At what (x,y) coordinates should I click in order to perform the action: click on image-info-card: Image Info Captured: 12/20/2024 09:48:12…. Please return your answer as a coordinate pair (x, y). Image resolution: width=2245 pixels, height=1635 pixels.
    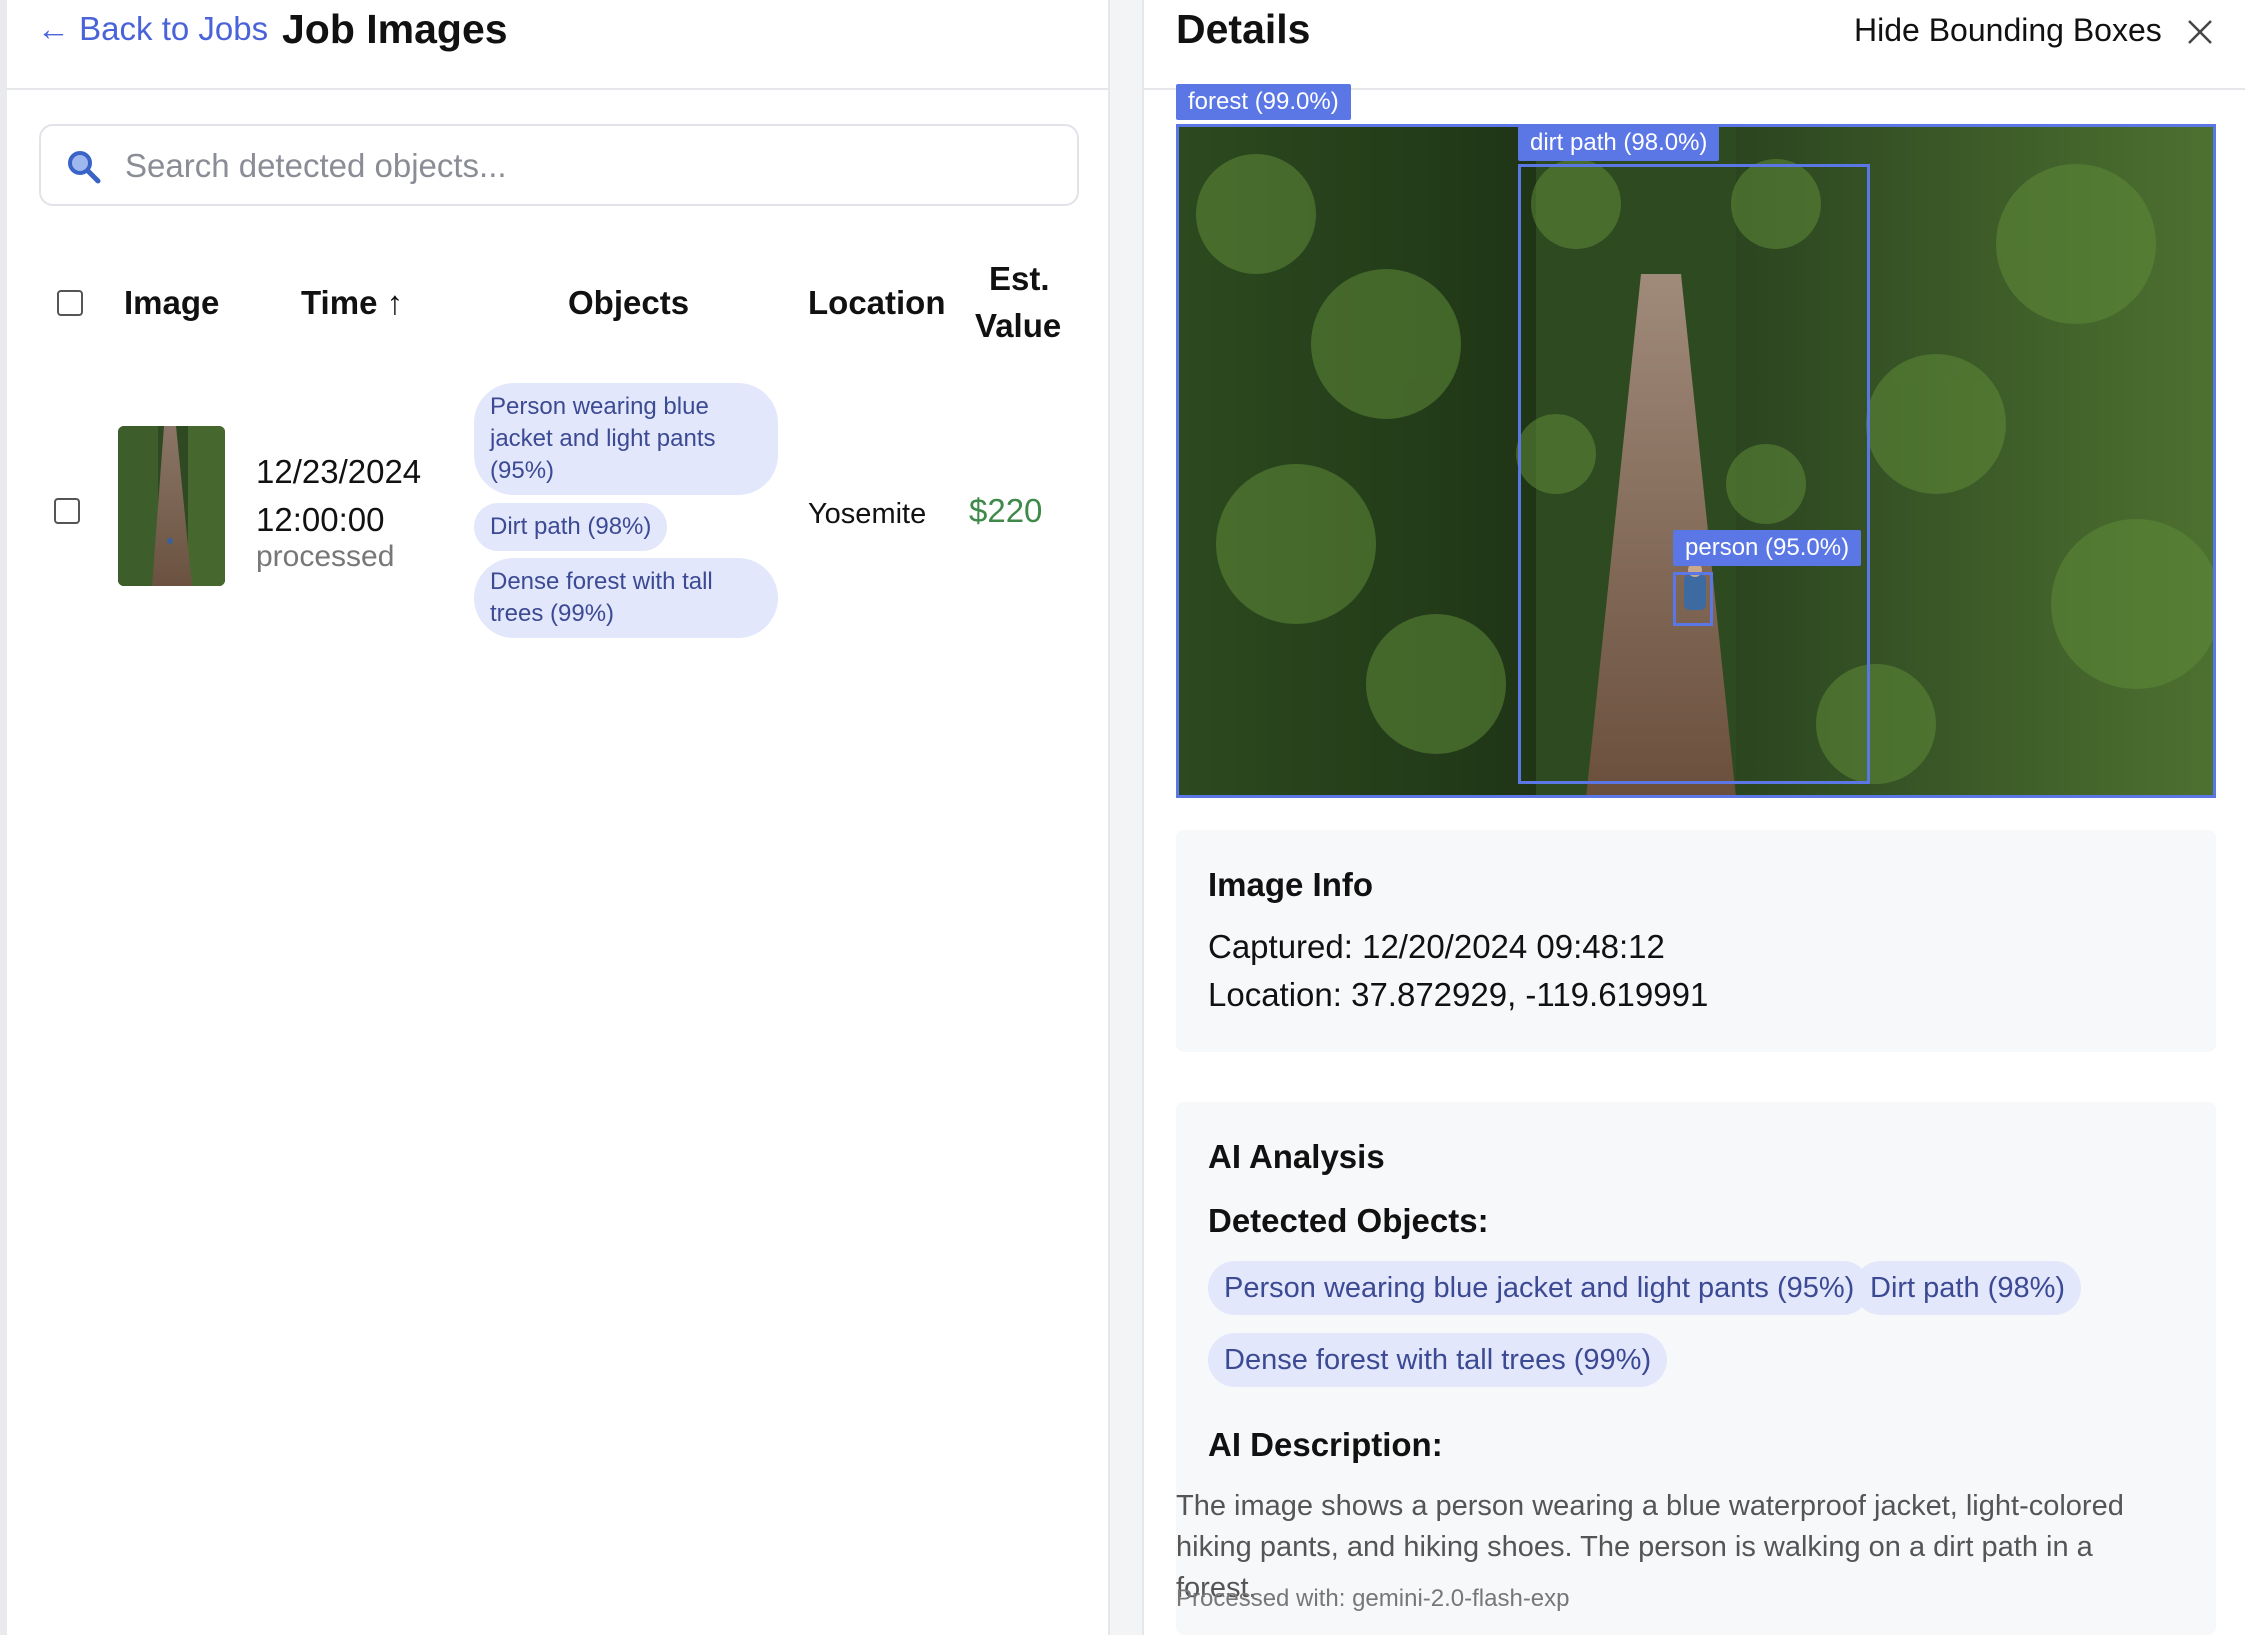
    Looking at the image, I should click on (1696, 941).